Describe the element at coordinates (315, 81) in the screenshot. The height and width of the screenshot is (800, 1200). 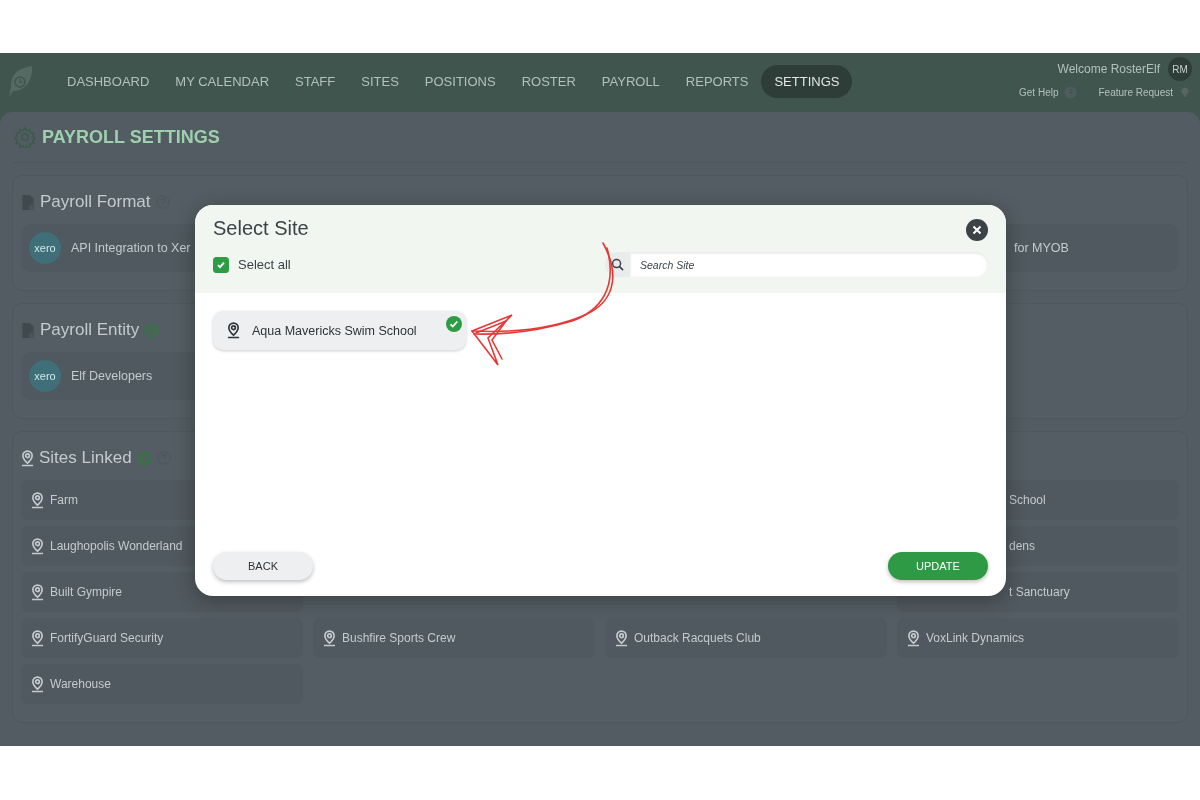
I see `nav-tab: STAFF` at that location.